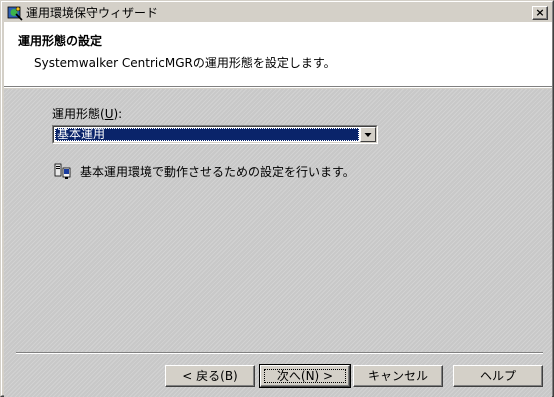  I want to click on page-title: 運用形態の設定, so click(60, 41).